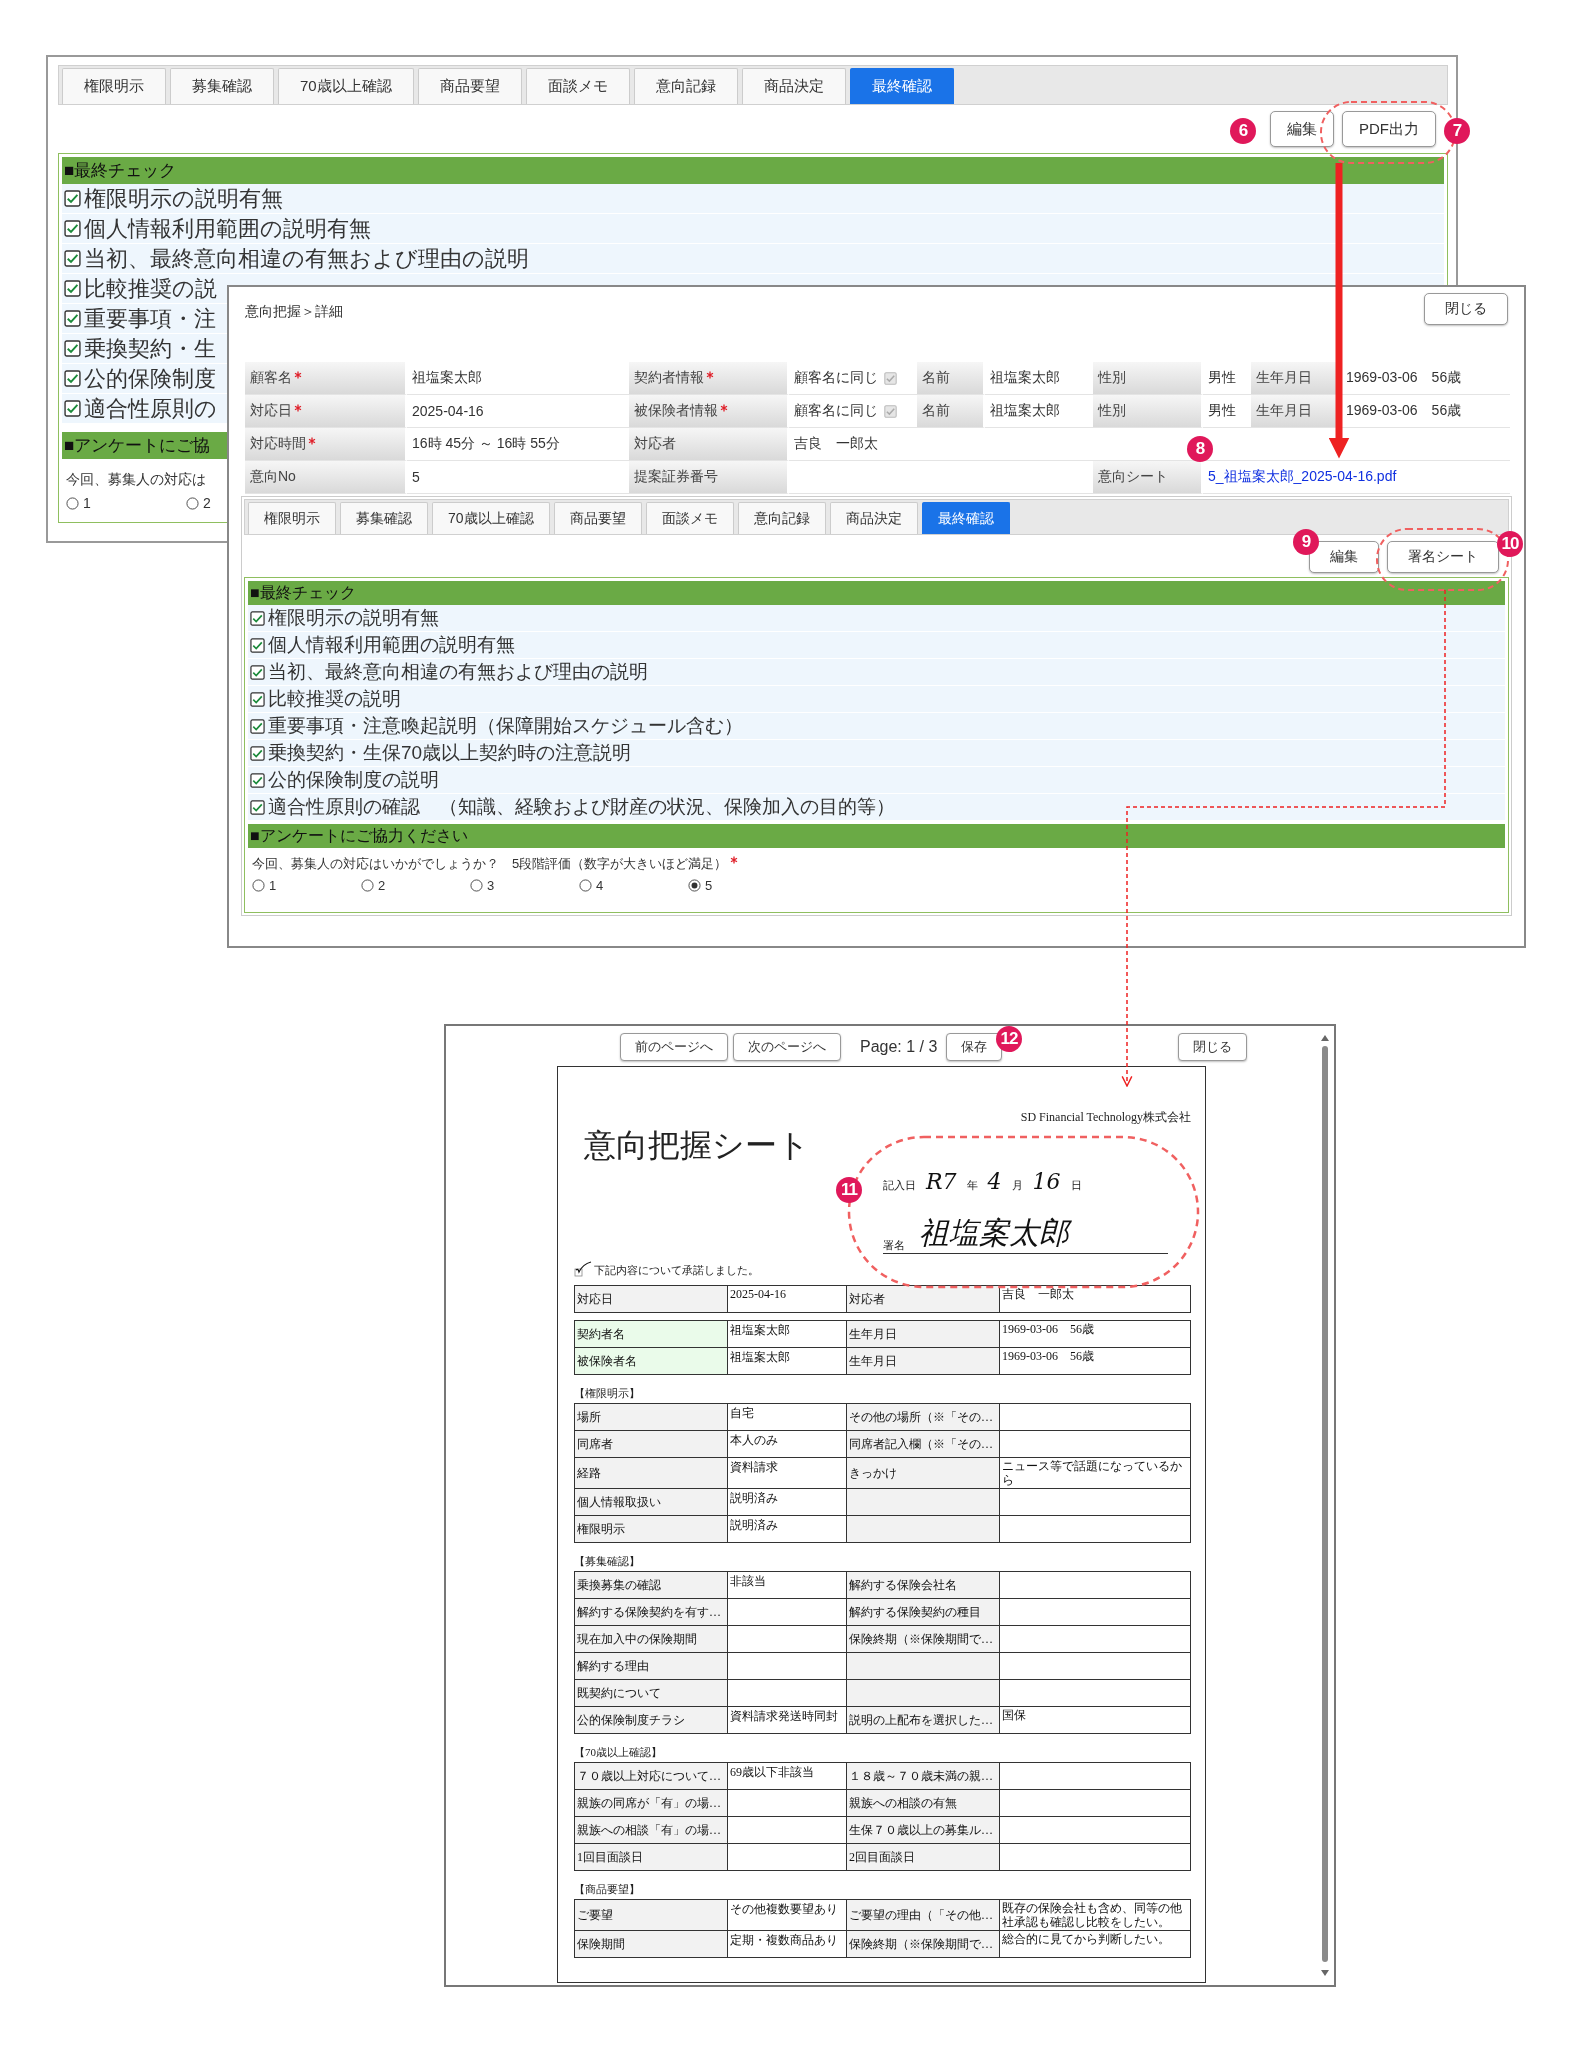  Describe the element at coordinates (787, 1529) in the screenshot. I see `table-cell: 説明済み` at that location.